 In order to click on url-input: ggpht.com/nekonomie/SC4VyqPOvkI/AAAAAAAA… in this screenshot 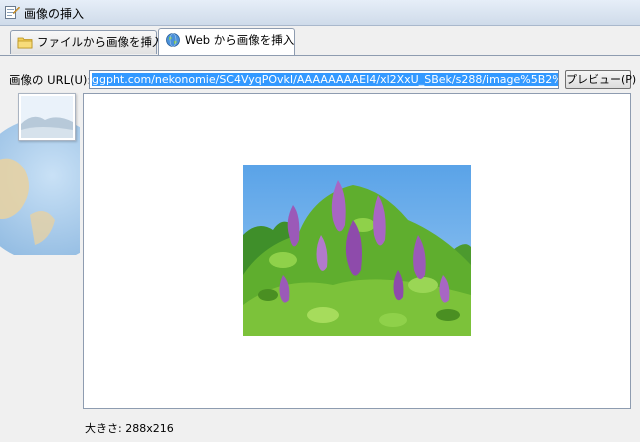, I will do `click(324, 79)`.